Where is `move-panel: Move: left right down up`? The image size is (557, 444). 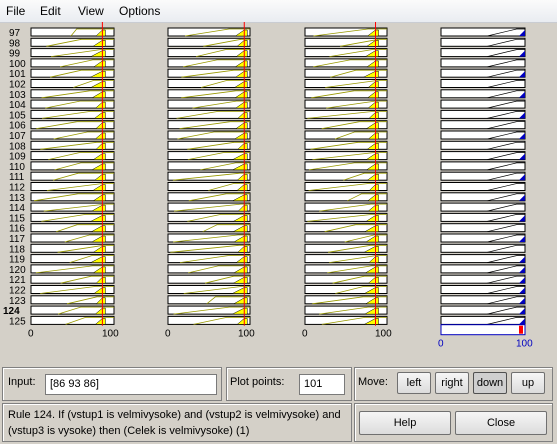
move-panel: Move: left right down up is located at coordinates (453, 384).